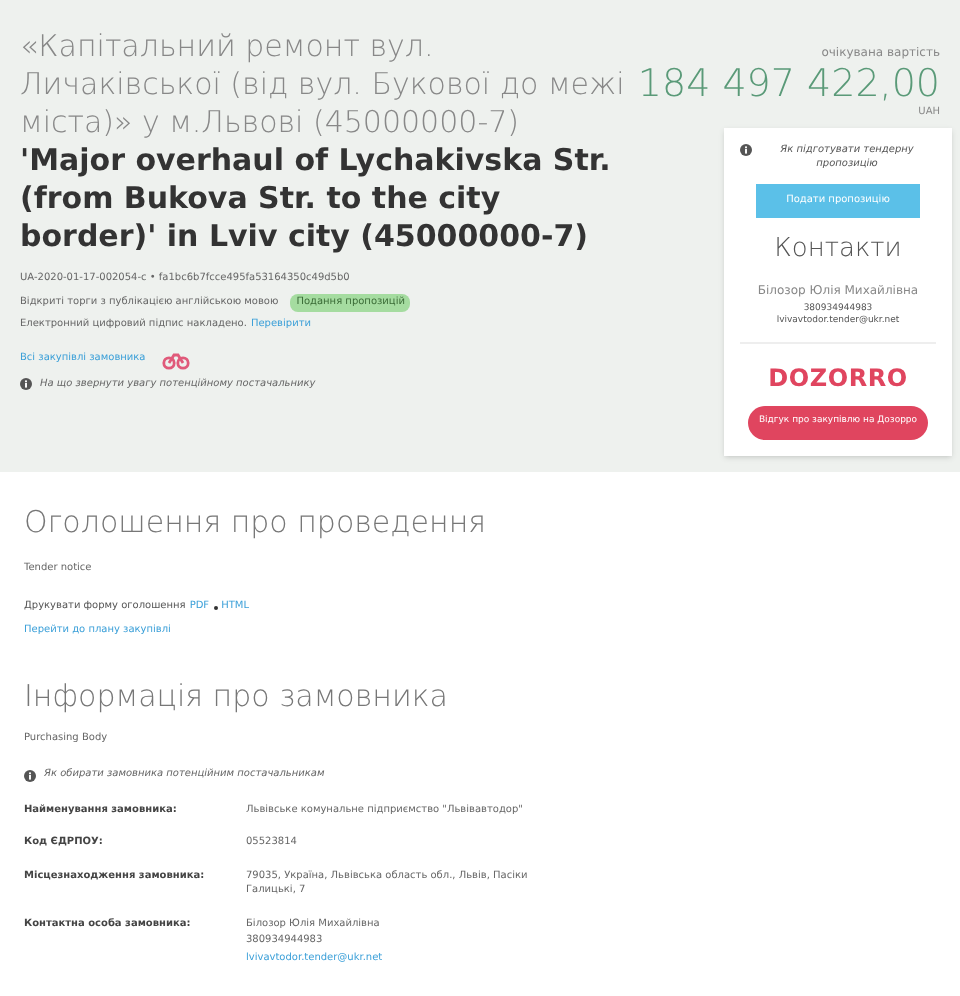 The width and height of the screenshot is (960, 996). Describe the element at coordinates (175, 360) in the screenshot. I see `bicycle-icon` at that location.